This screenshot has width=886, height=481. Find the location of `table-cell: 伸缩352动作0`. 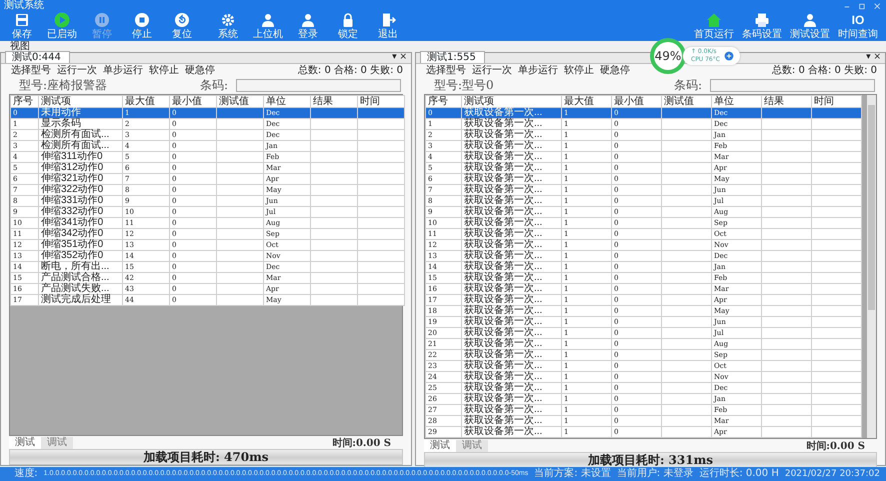

table-cell: 伸缩352动作0 is located at coordinates (80, 256).